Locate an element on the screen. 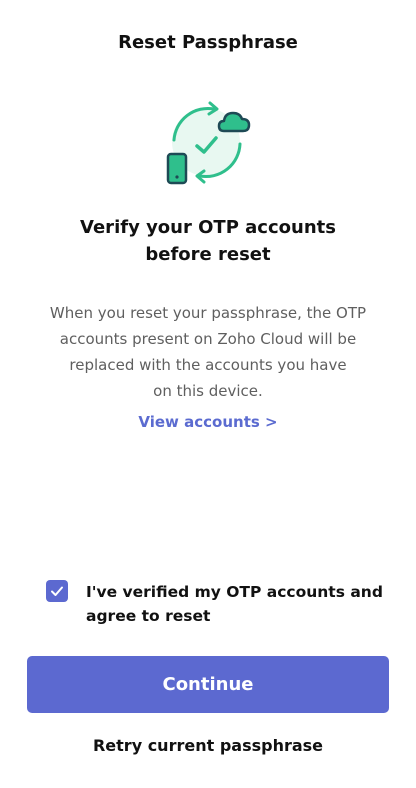 This screenshot has width=416, height=788. view-accounts-link: View accounts > is located at coordinates (208, 422).